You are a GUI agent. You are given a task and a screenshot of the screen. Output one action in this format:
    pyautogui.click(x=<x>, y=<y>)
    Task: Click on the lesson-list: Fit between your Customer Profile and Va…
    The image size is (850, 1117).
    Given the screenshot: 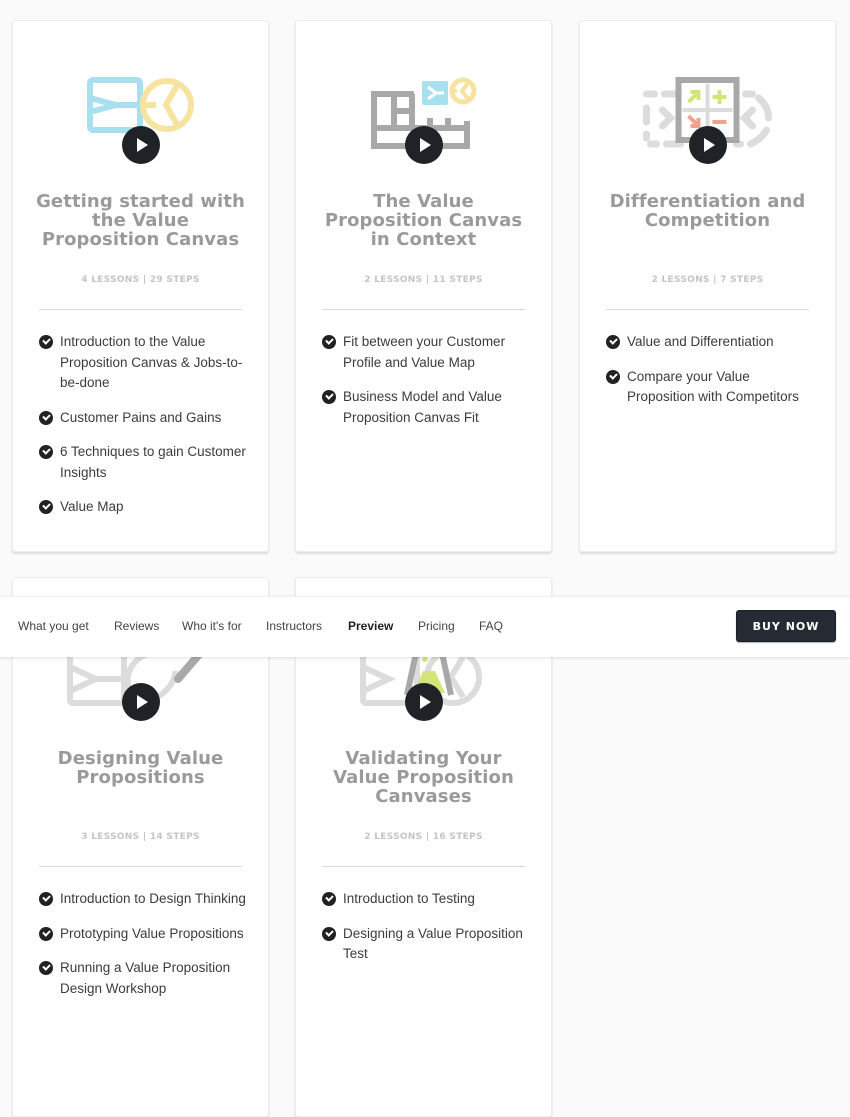 What is the action you would take?
    pyautogui.click(x=429, y=387)
    